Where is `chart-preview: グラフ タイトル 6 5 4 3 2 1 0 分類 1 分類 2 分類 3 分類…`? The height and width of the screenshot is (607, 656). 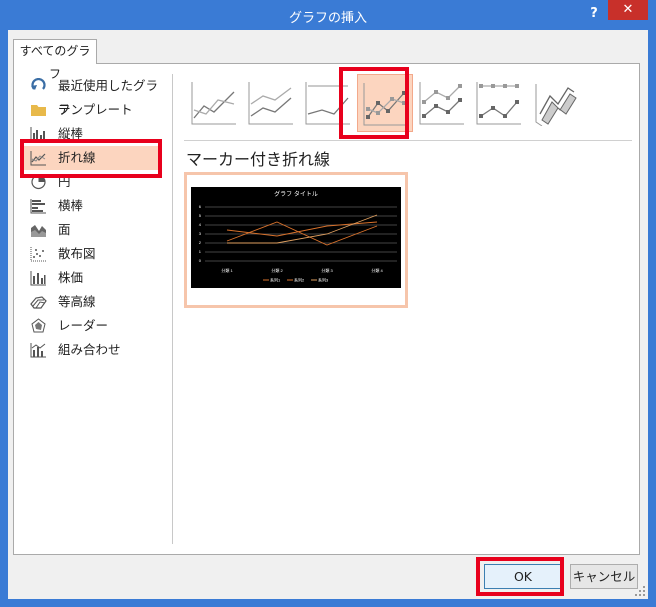
chart-preview: グラフ タイトル 6 5 4 3 2 1 0 分類 1 分類 2 分類 3 分類… is located at coordinates (296, 240).